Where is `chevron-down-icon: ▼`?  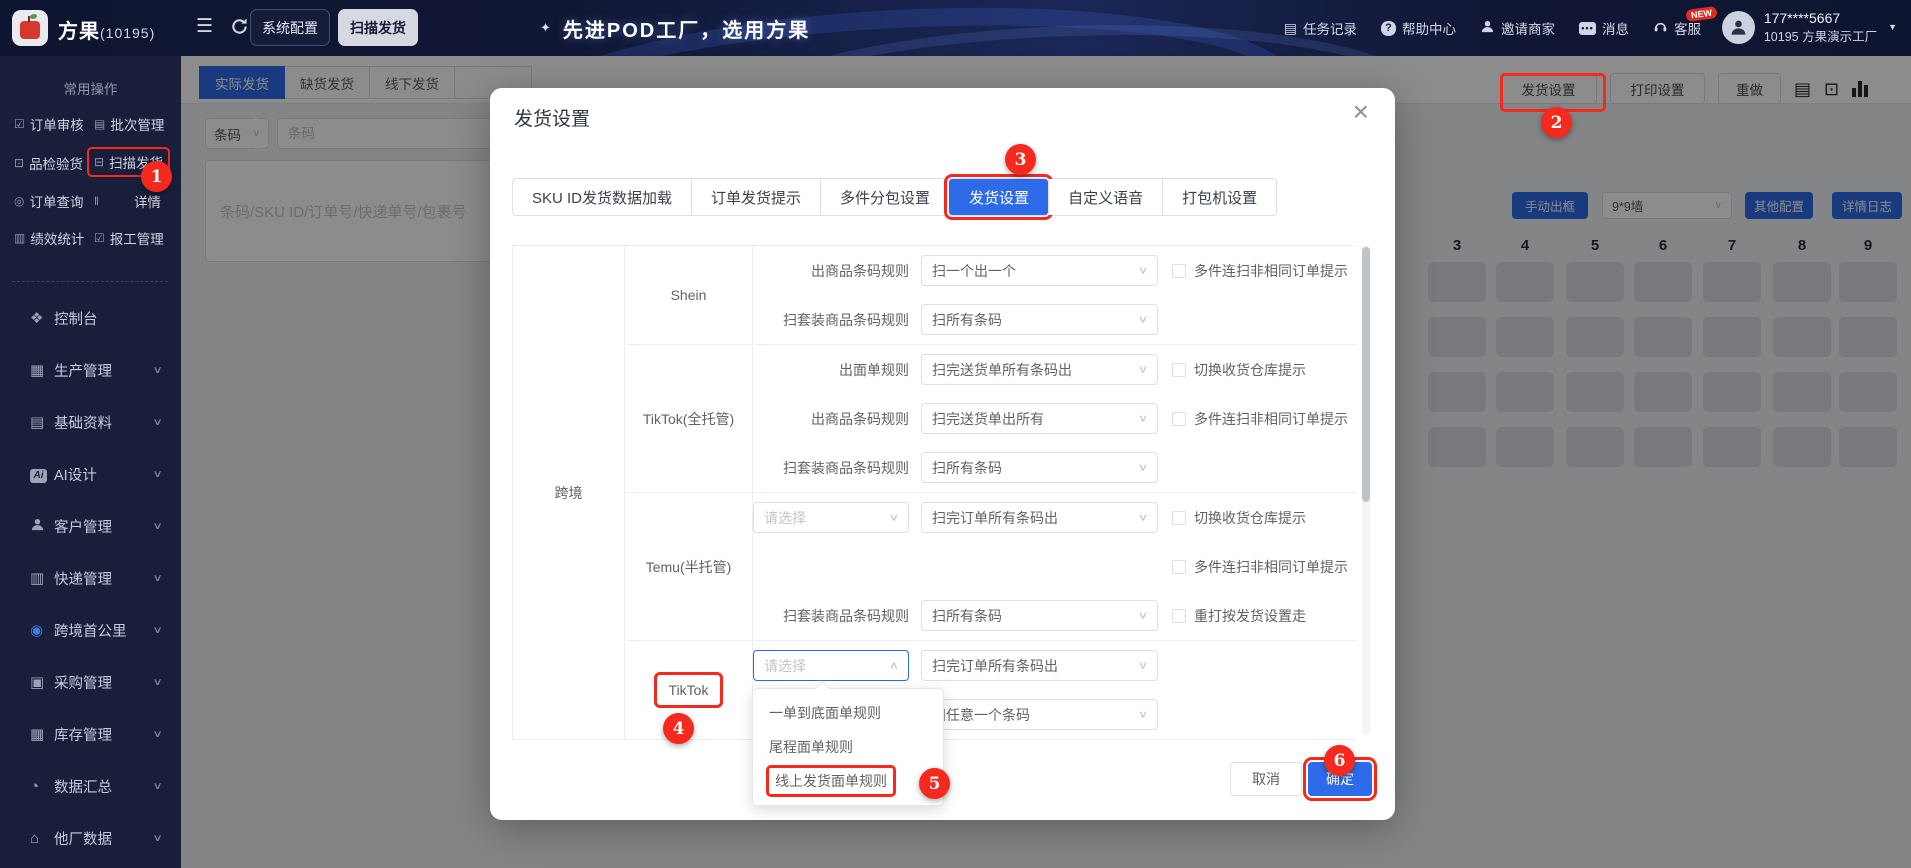 chevron-down-icon: ▼ is located at coordinates (1892, 27).